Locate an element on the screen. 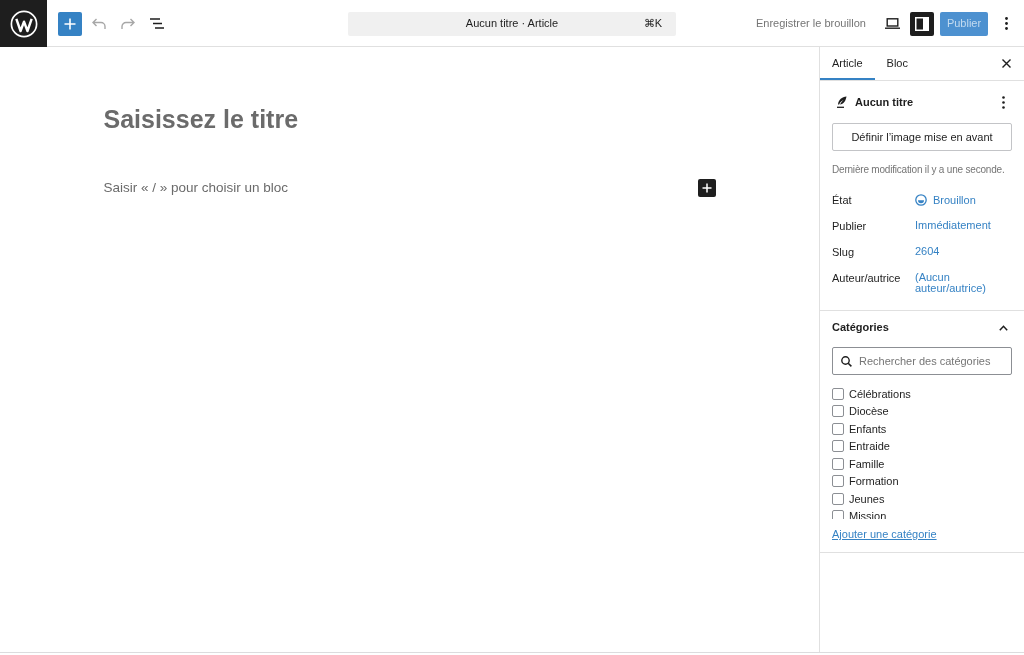 Image resolution: width=1024 pixels, height=655 pixels. field-label: État is located at coordinates (842, 200).